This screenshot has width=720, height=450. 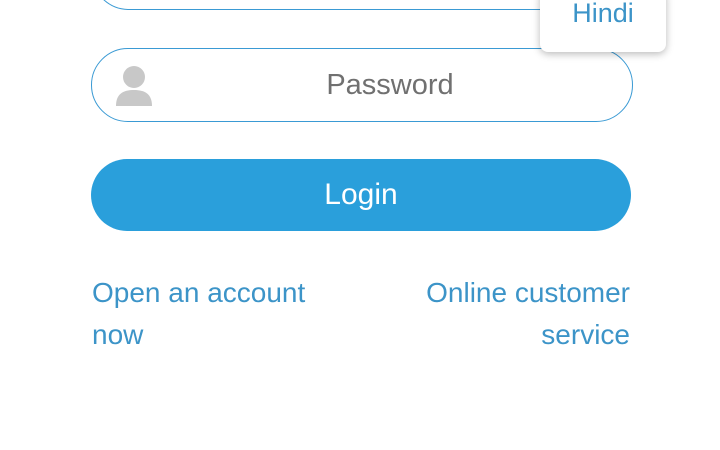 I want to click on customer-service-link: Online customer service, so click(x=500, y=314).